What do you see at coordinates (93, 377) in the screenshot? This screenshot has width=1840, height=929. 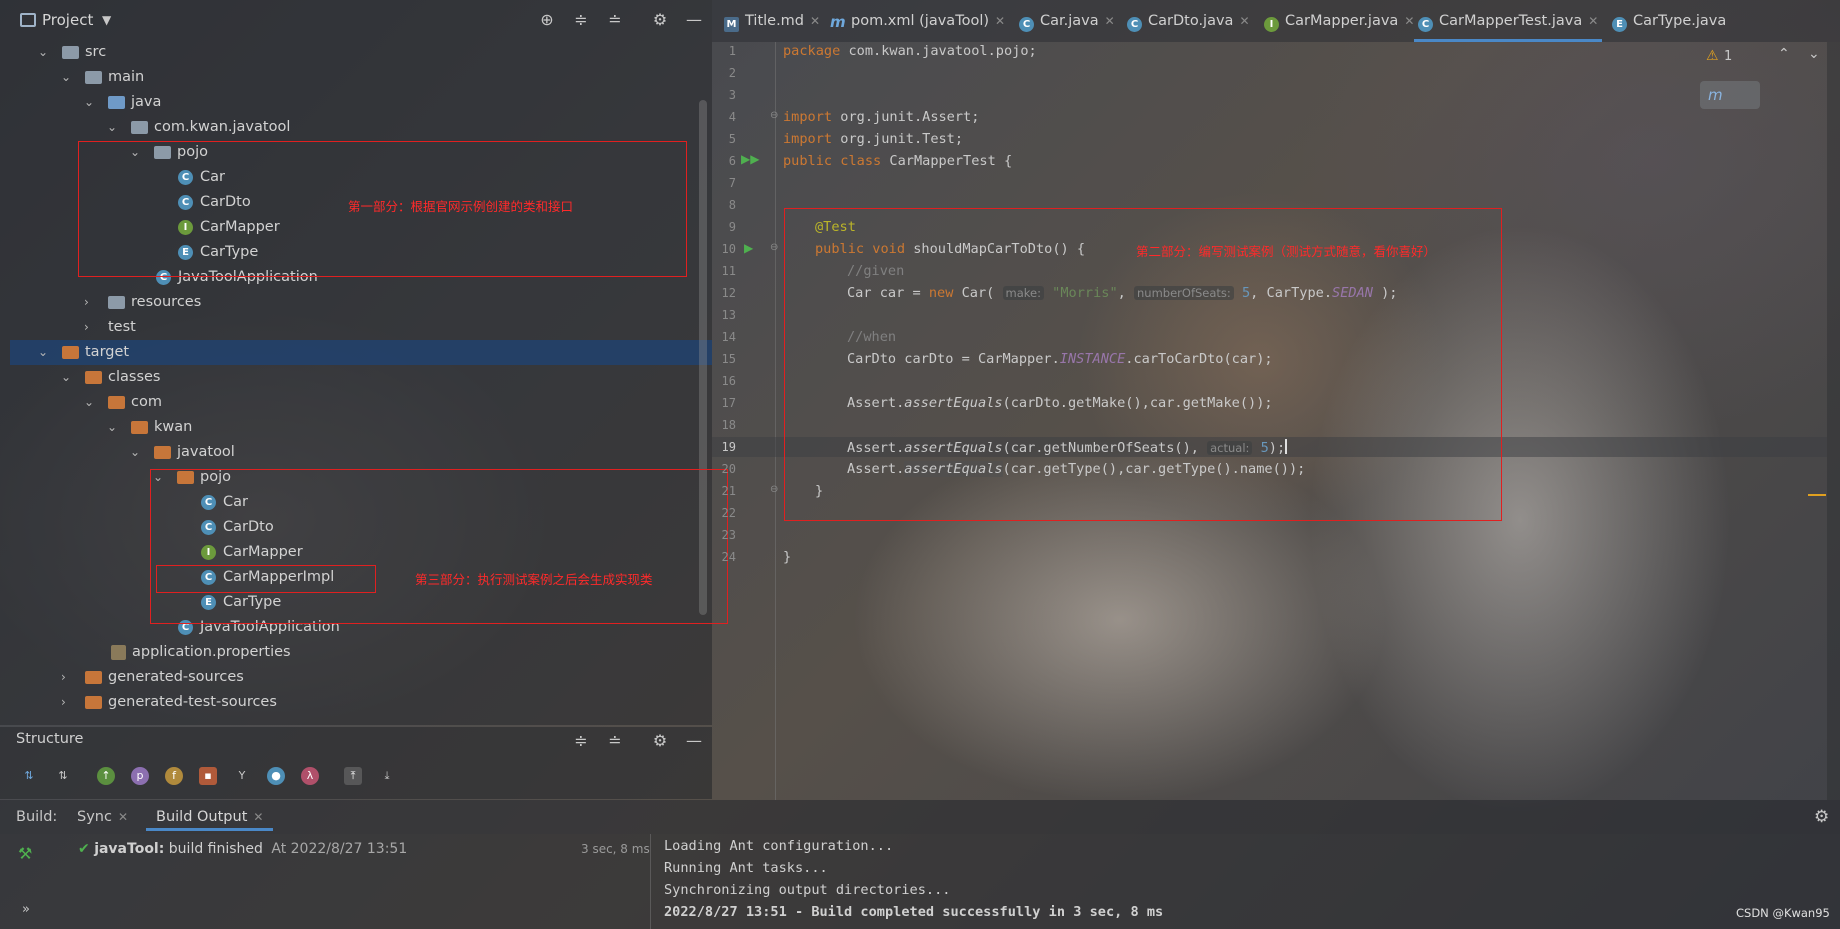 I see `folder-icon` at bounding box center [93, 377].